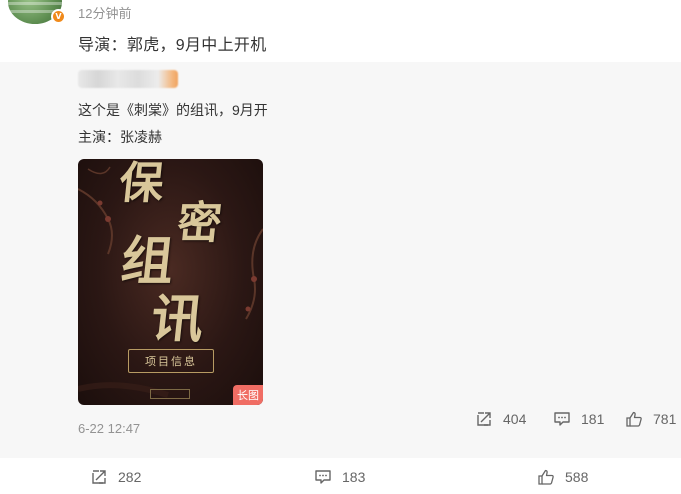  Describe the element at coordinates (354, 477) in the screenshot. I see `comment-count: 183` at that location.